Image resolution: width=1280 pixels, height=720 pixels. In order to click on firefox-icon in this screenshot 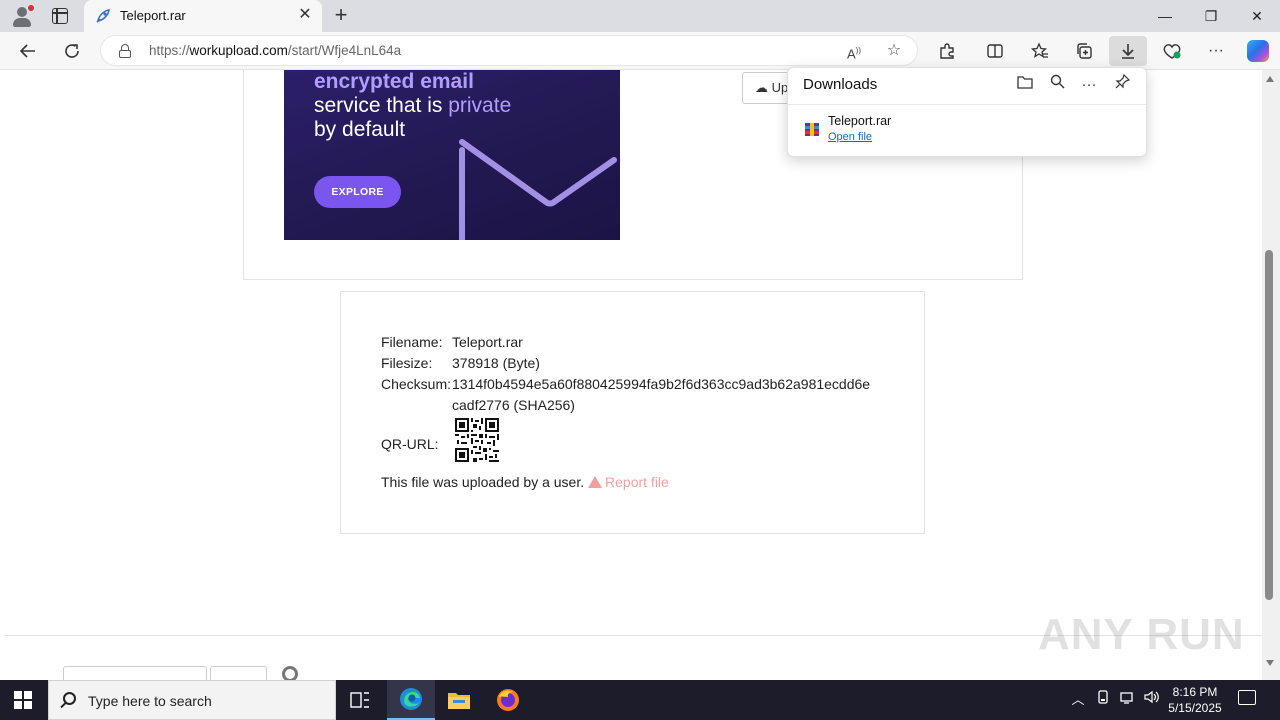, I will do `click(508, 700)`.